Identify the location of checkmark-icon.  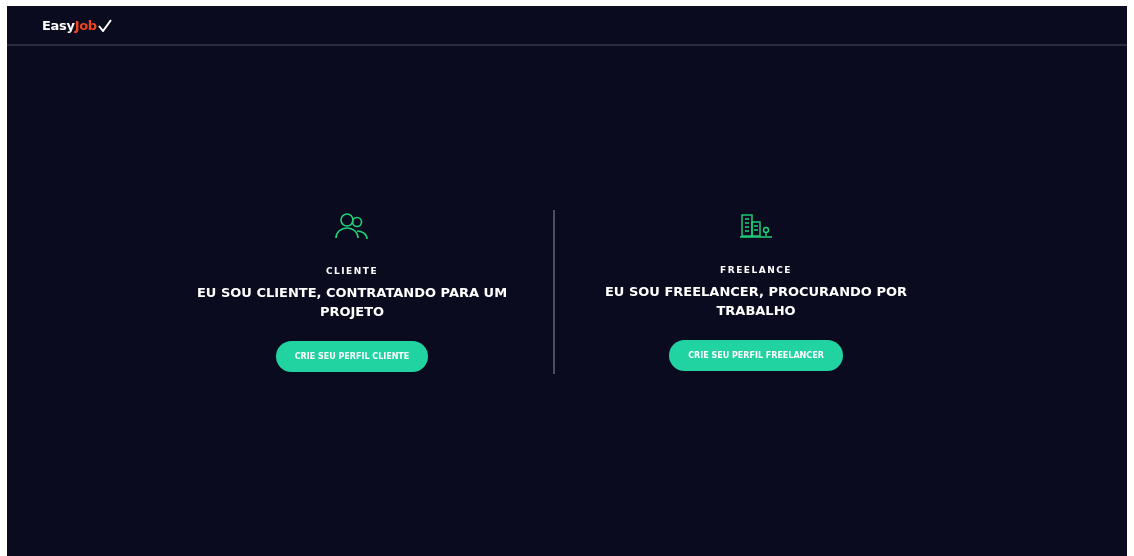
(104, 25).